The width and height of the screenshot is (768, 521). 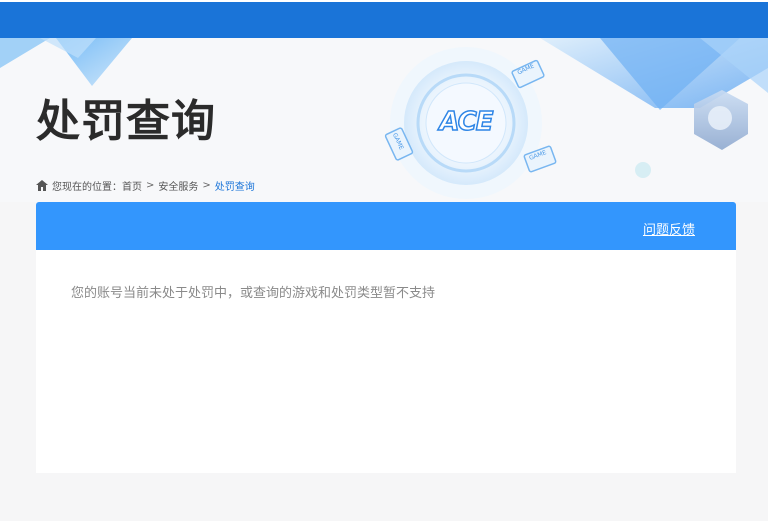 I want to click on ace-logo: ACE, so click(x=466, y=122).